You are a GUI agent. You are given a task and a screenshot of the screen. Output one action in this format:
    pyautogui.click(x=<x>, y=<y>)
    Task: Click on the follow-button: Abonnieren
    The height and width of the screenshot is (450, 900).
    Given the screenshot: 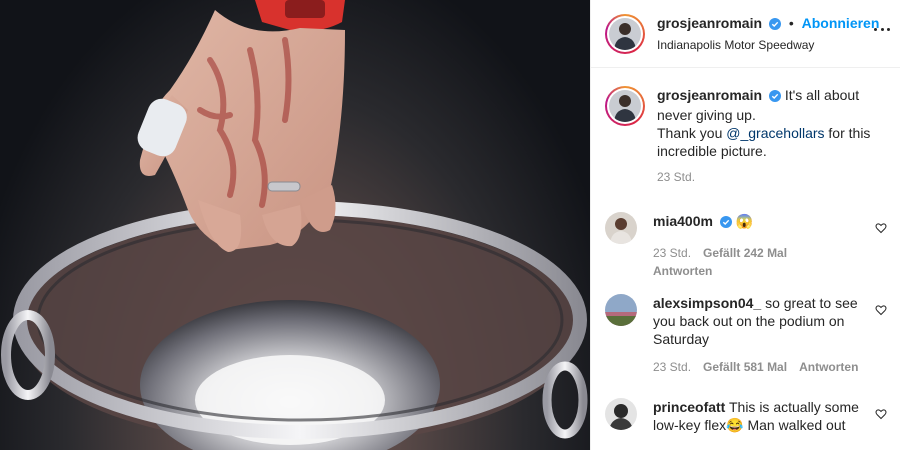 What is the action you would take?
    pyautogui.click(x=841, y=23)
    